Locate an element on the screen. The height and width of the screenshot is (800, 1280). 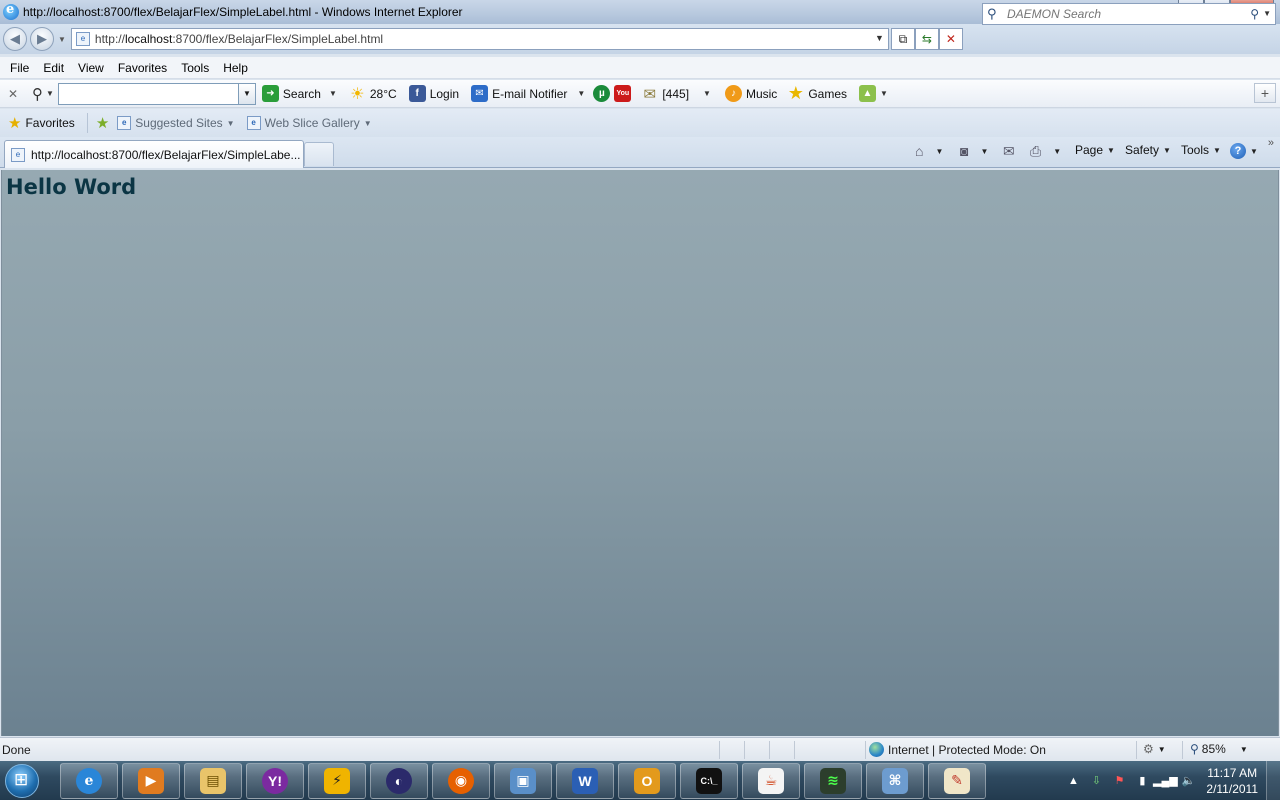
messages-button: ✉ [445] is located at coordinates (665, 94).